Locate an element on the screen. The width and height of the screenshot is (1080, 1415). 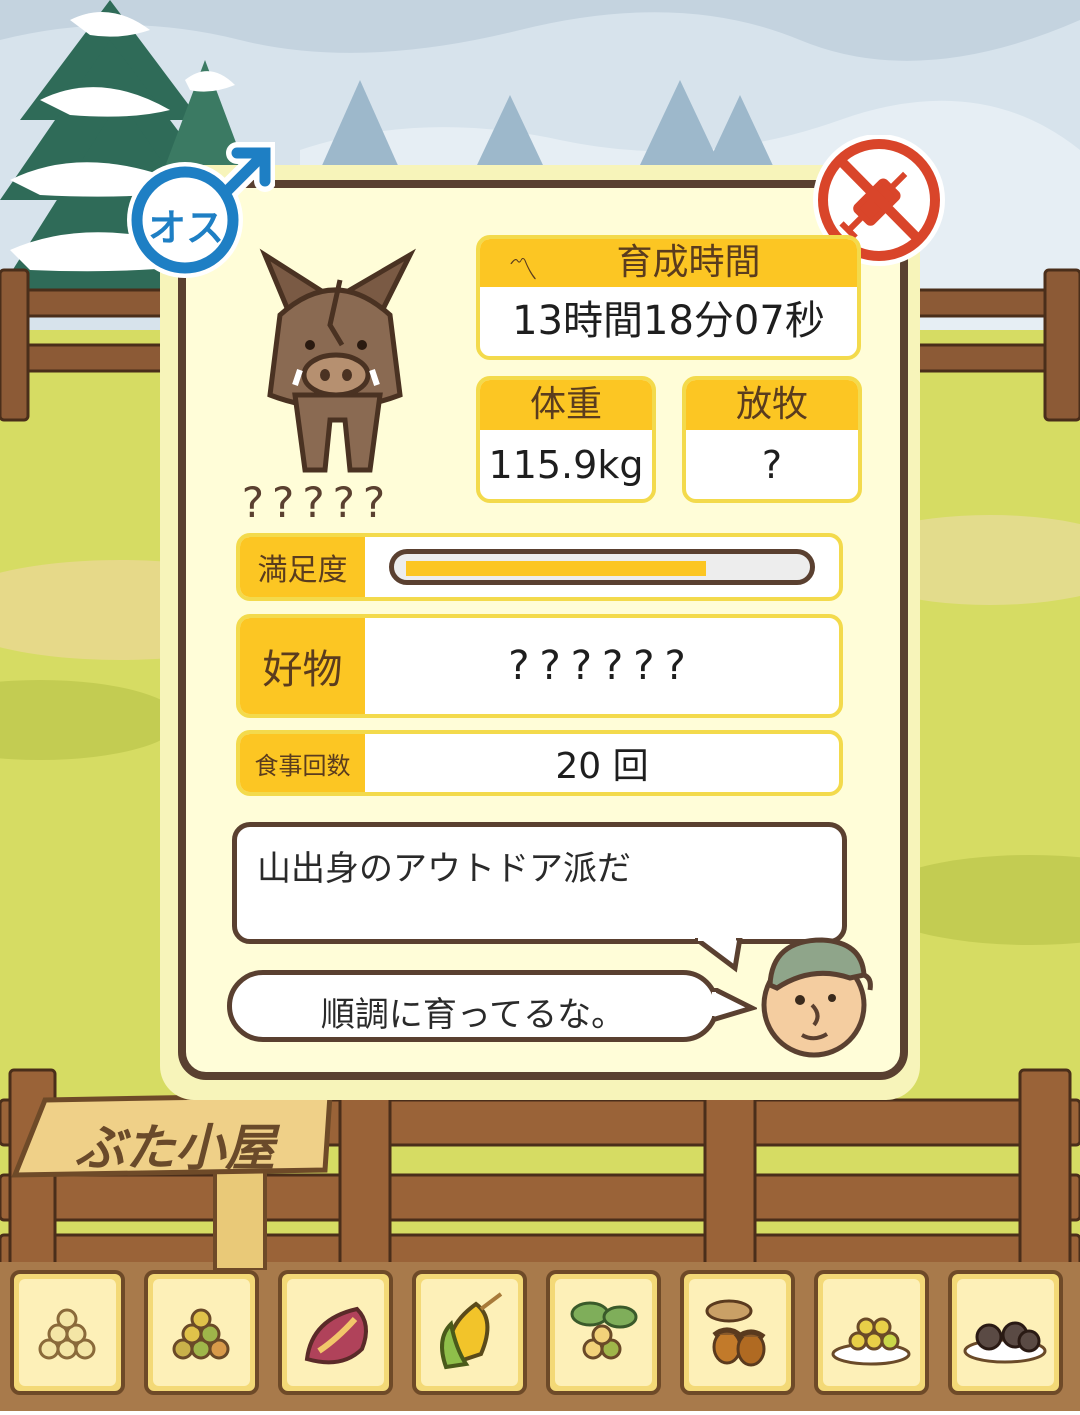
satisfaction-row: 満足度 is located at coordinates (539, 567).